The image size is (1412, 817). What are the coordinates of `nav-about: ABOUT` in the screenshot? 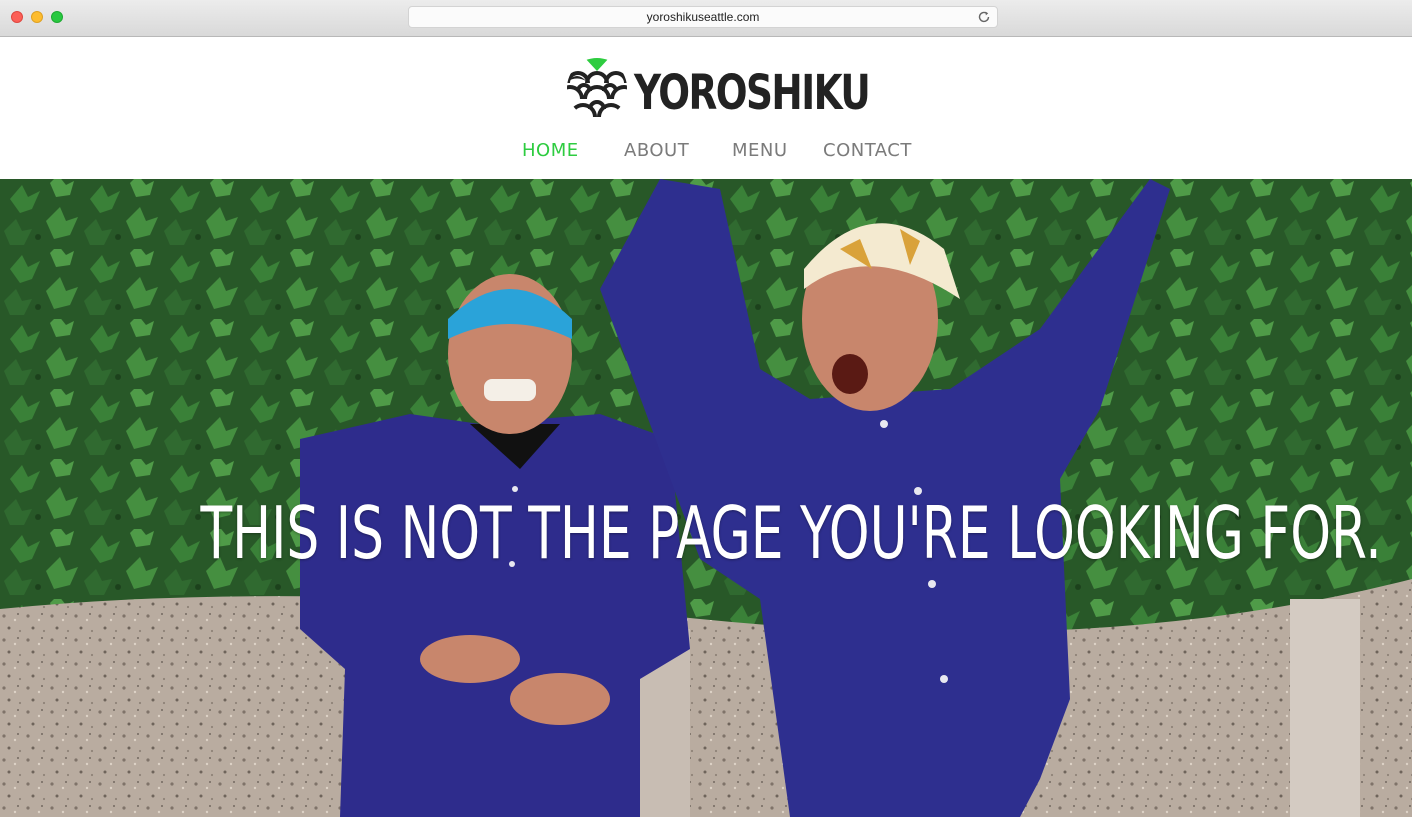 It's located at (656, 150).